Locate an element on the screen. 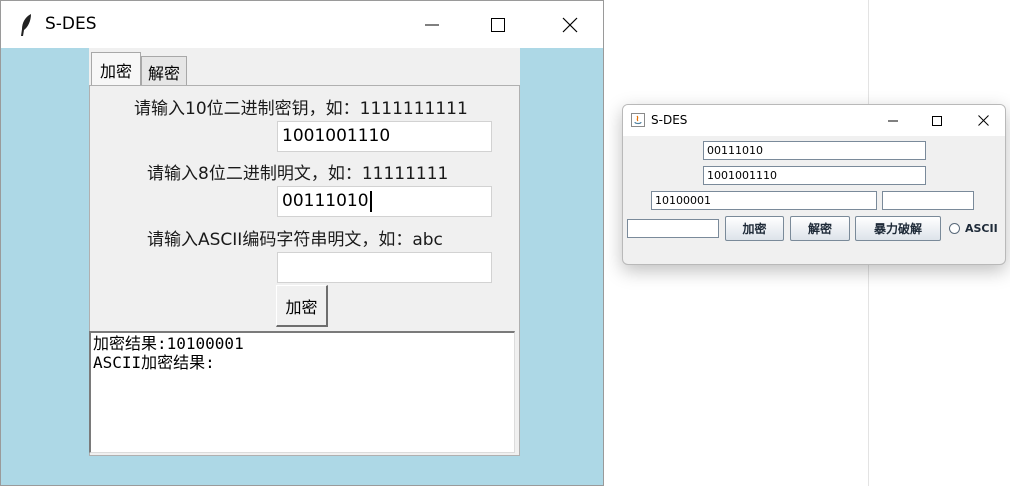 The image size is (1010, 486). result-field: 10100001 is located at coordinates (764, 200).